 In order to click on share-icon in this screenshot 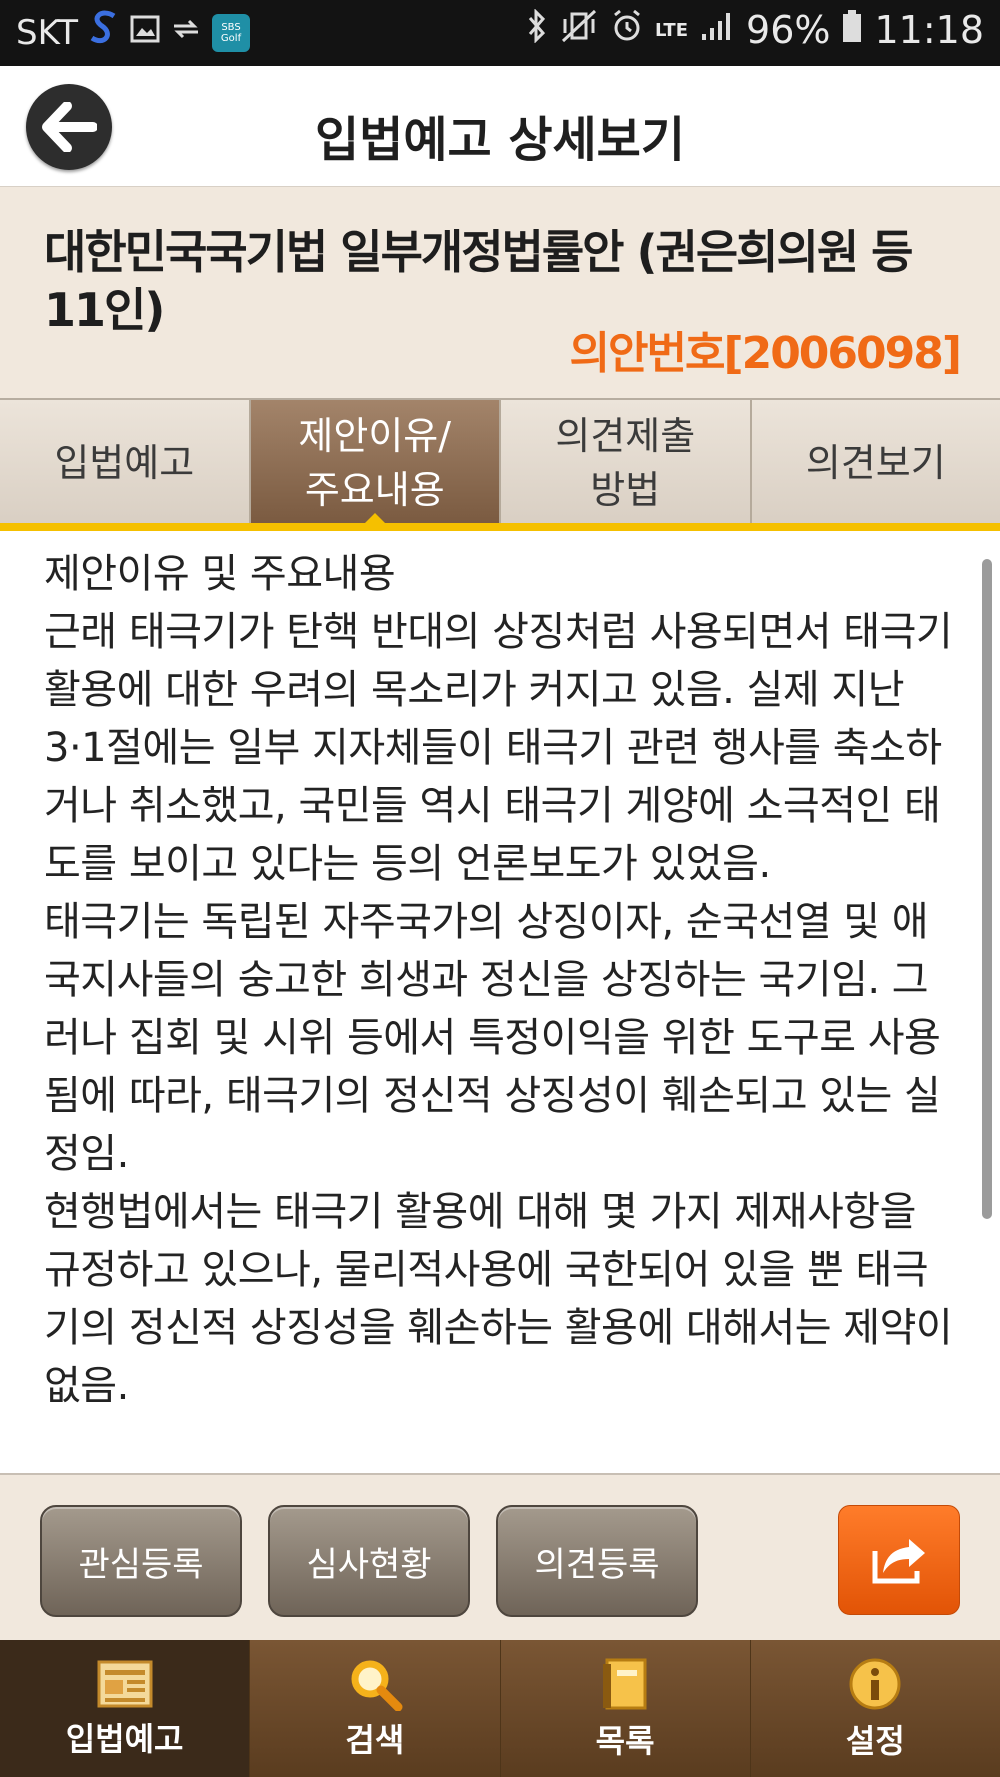, I will do `click(898, 1561)`.